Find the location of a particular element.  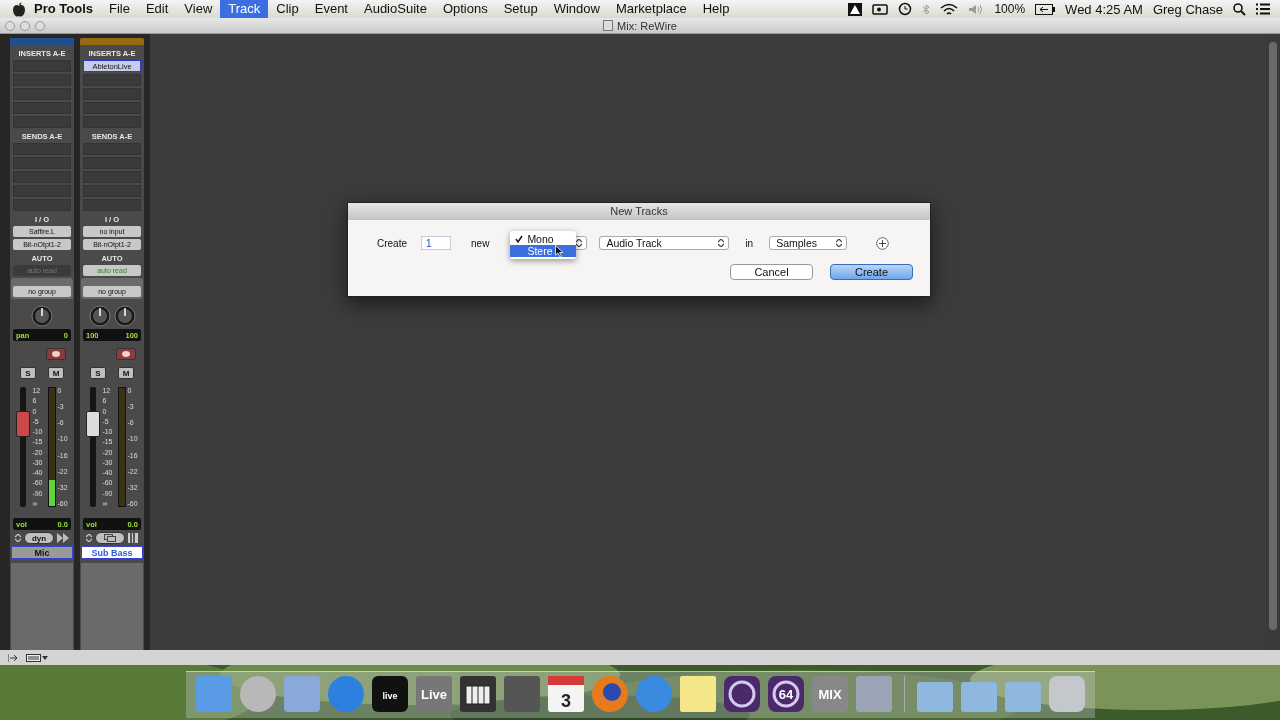

apple-logo-icon is located at coordinates (19, 9).